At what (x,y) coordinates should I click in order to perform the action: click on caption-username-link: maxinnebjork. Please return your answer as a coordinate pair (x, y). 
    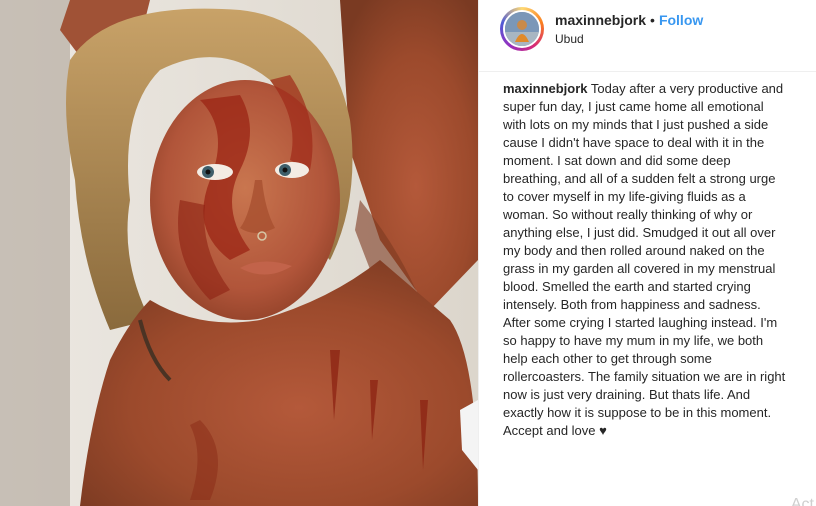
    Looking at the image, I should click on (545, 88).